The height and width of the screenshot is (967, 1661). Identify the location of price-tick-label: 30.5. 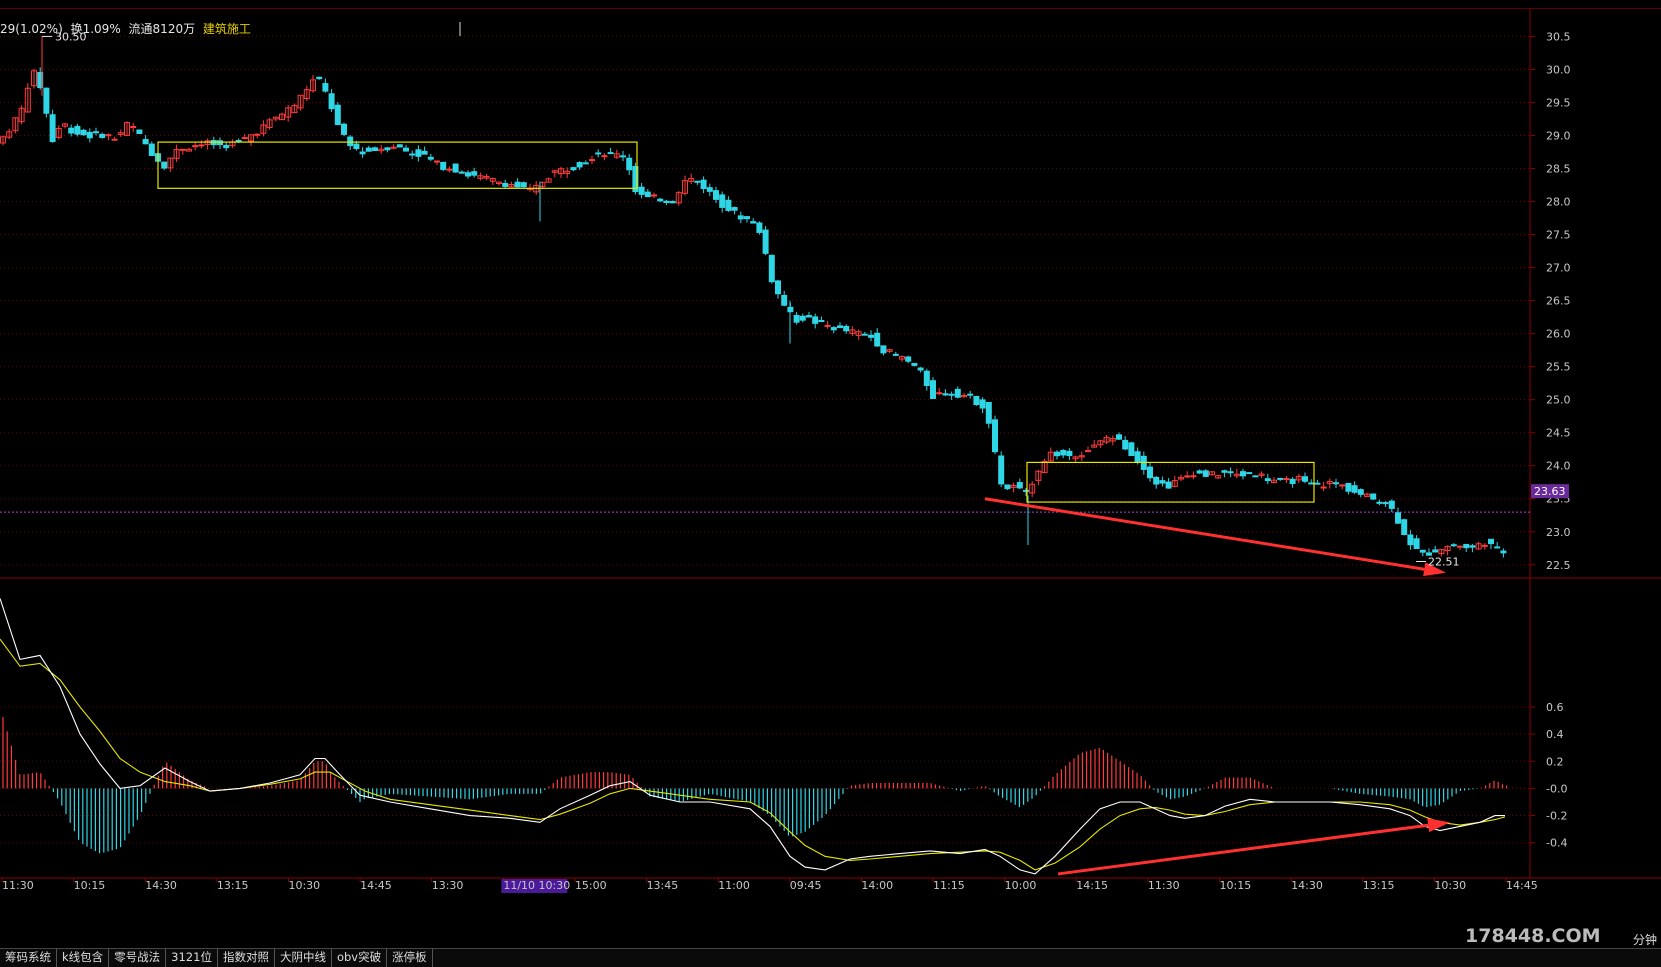
(1558, 36).